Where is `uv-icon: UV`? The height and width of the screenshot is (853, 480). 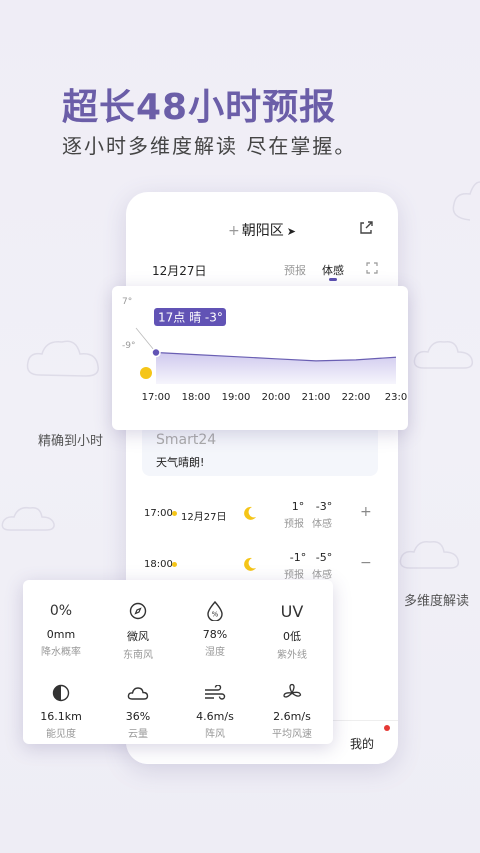 uv-icon: UV is located at coordinates (292, 611).